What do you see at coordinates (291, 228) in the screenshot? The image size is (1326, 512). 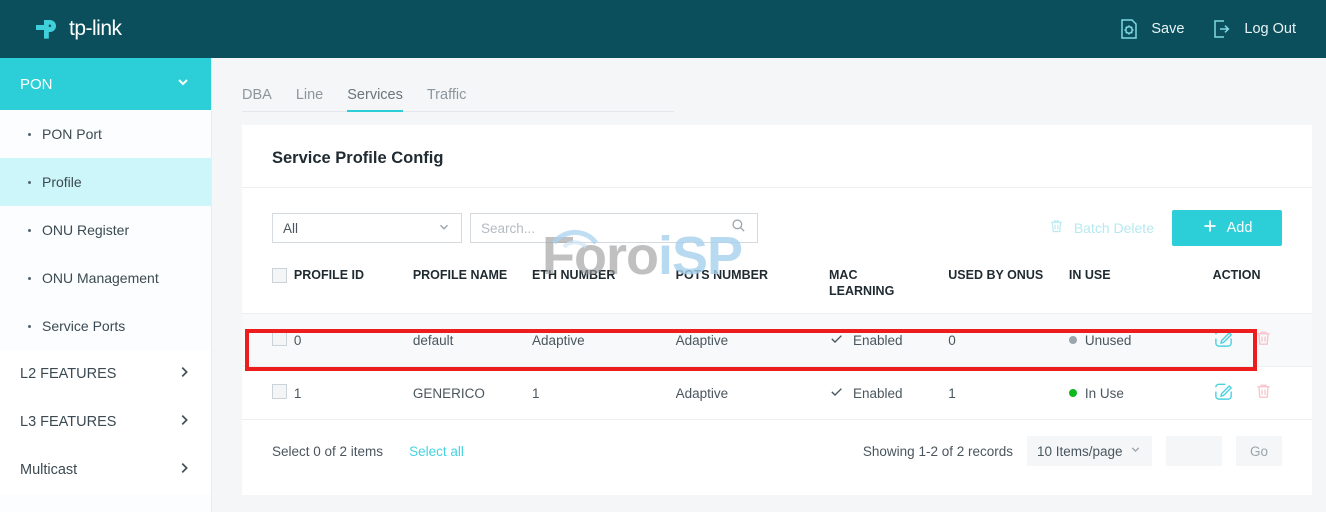 I see `filter-select-value: All` at bounding box center [291, 228].